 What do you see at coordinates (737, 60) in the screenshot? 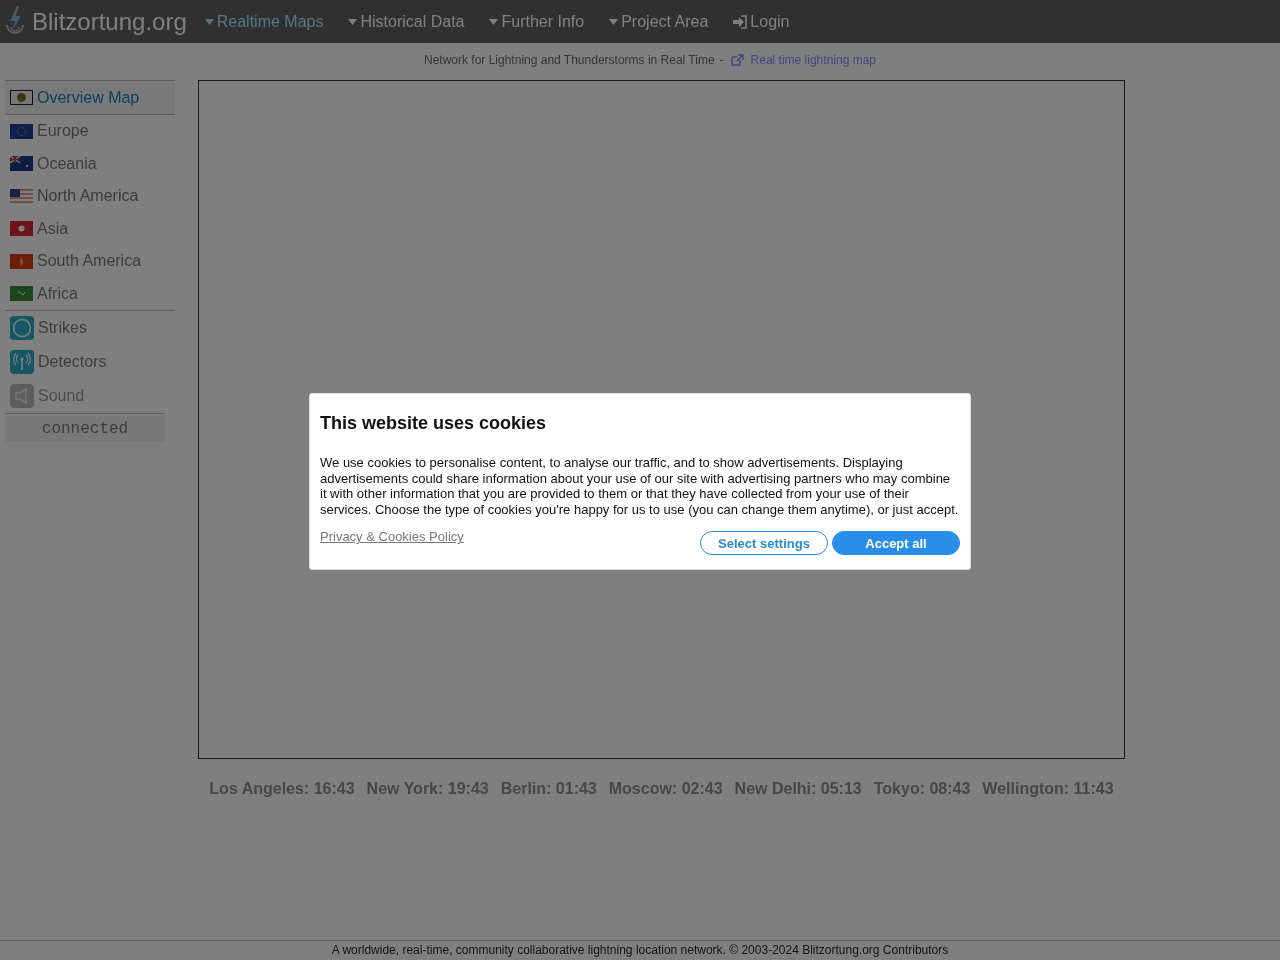
I see `external-link-icon` at bounding box center [737, 60].